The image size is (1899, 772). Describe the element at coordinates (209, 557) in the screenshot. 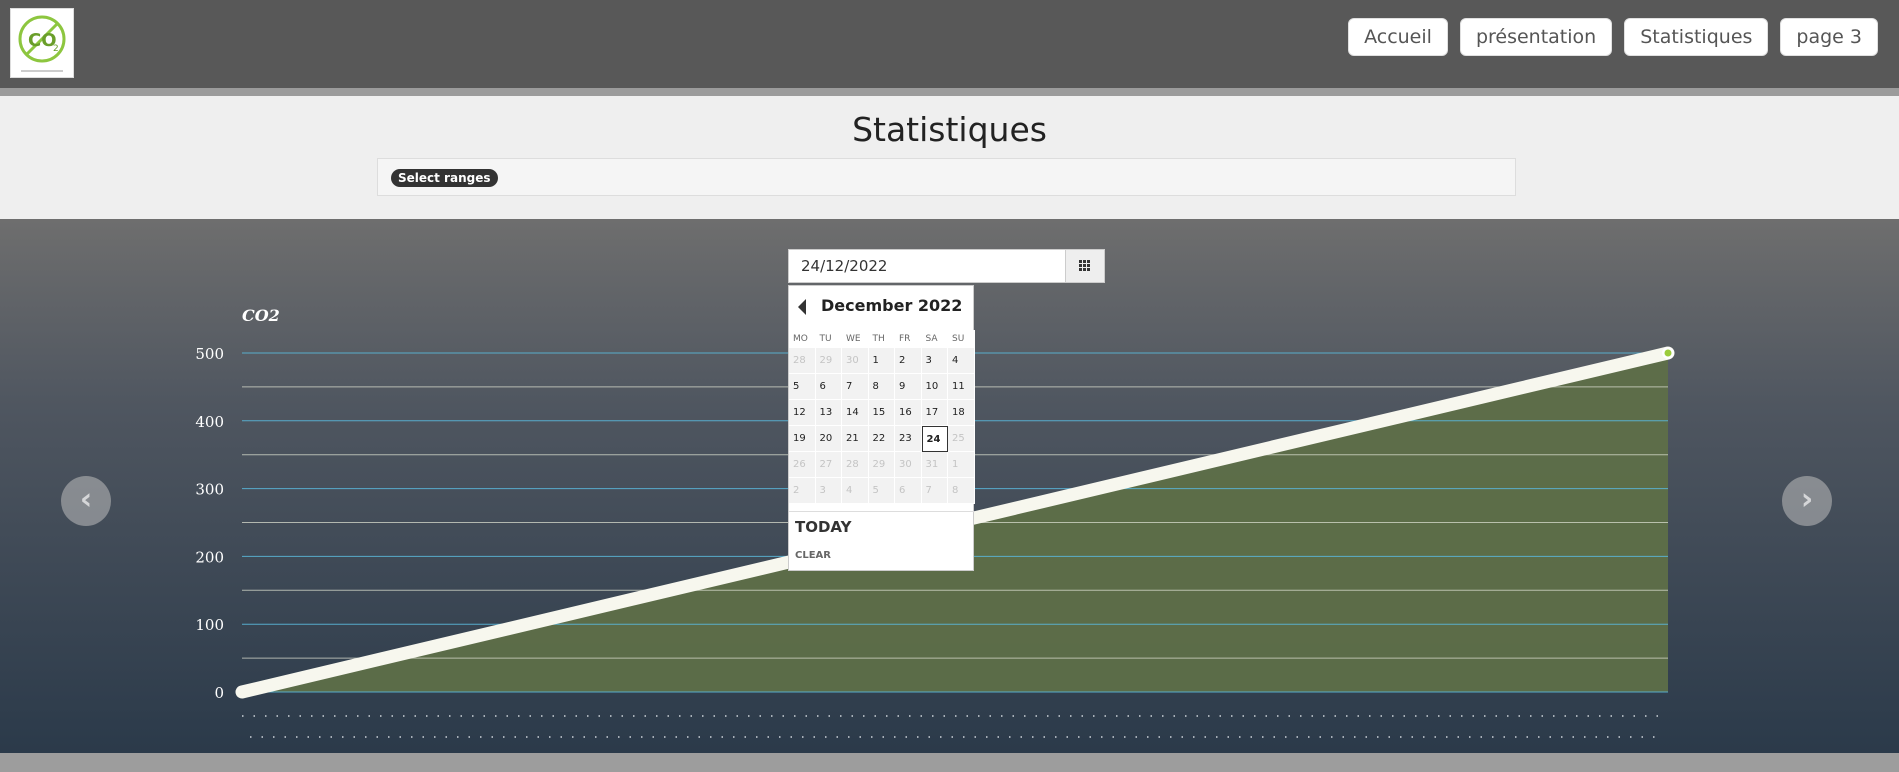

I see `y-tick-label: 200` at that location.